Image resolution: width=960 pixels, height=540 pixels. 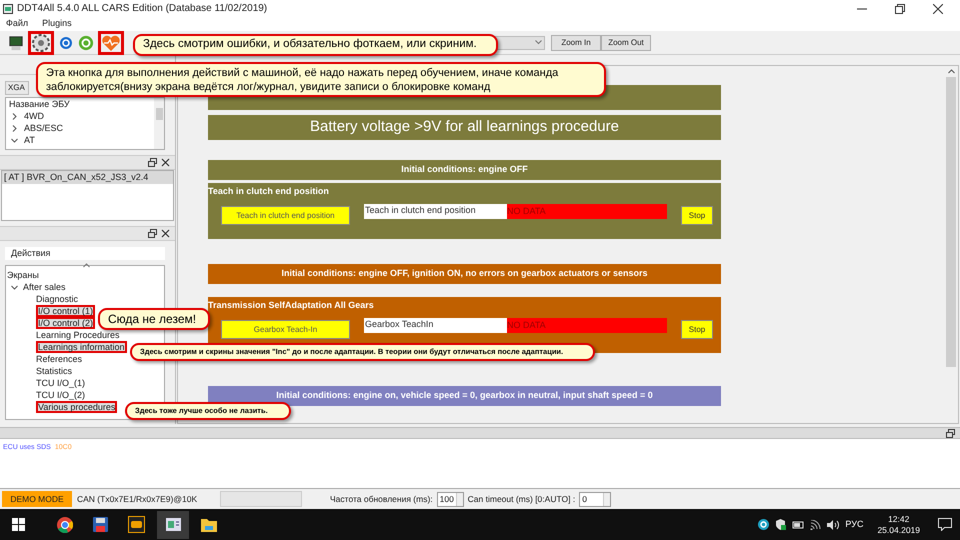 I want to click on section-title: Transmission SelfAdaptation All Gears, so click(x=291, y=305).